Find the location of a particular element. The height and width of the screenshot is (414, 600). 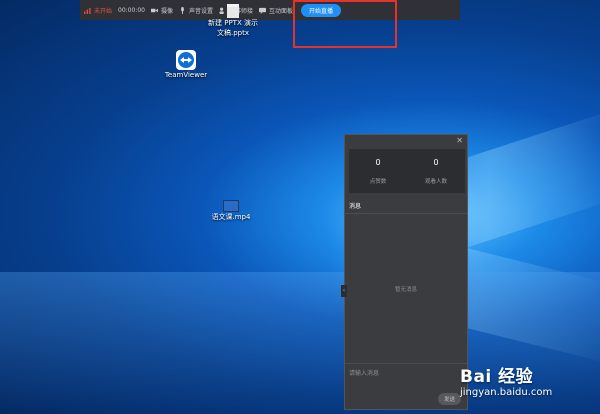

signal-icon is located at coordinates (87, 10).